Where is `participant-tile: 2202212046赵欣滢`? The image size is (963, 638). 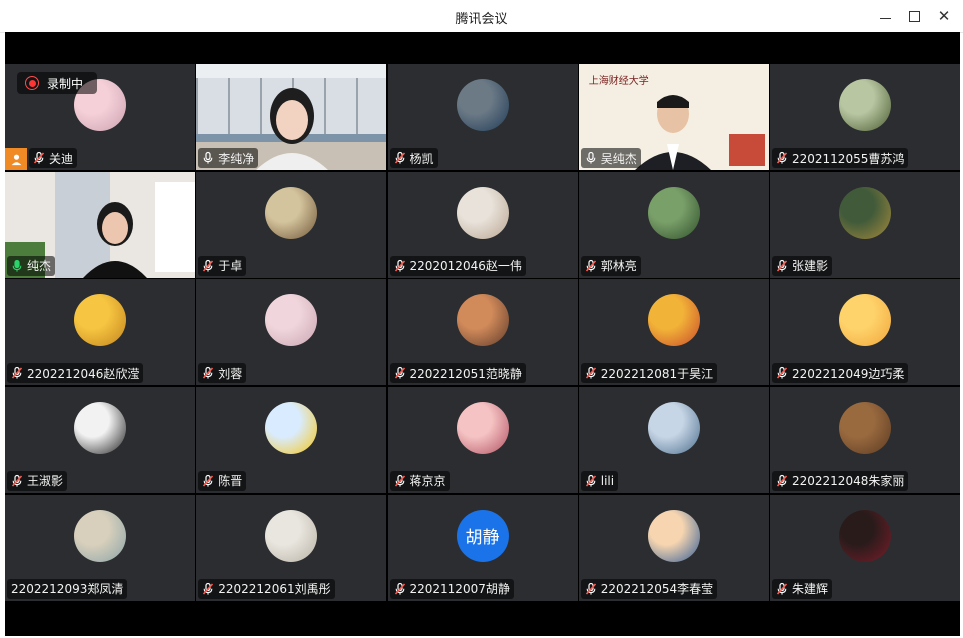
participant-tile: 2202212046赵欣滢 is located at coordinates (100, 332).